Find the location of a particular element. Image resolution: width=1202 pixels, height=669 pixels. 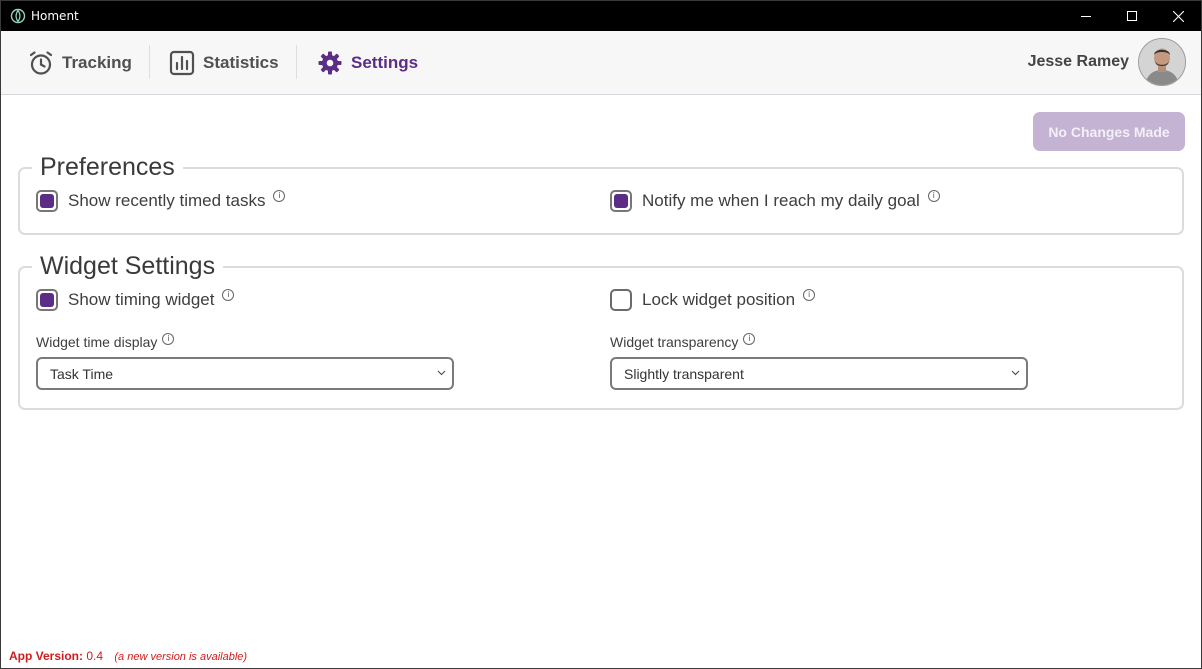

user-photo-icon is located at coordinates (1162, 62).